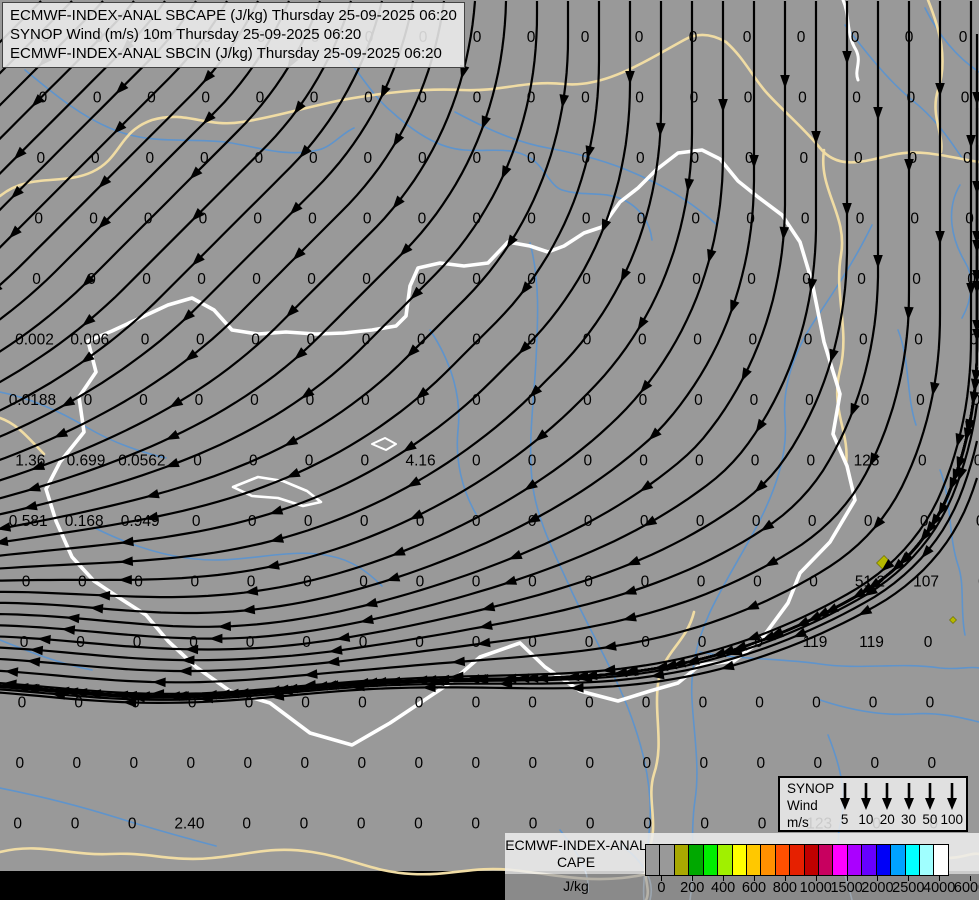  What do you see at coordinates (140, 521) in the screenshot?
I see `station-value: 0.949` at bounding box center [140, 521].